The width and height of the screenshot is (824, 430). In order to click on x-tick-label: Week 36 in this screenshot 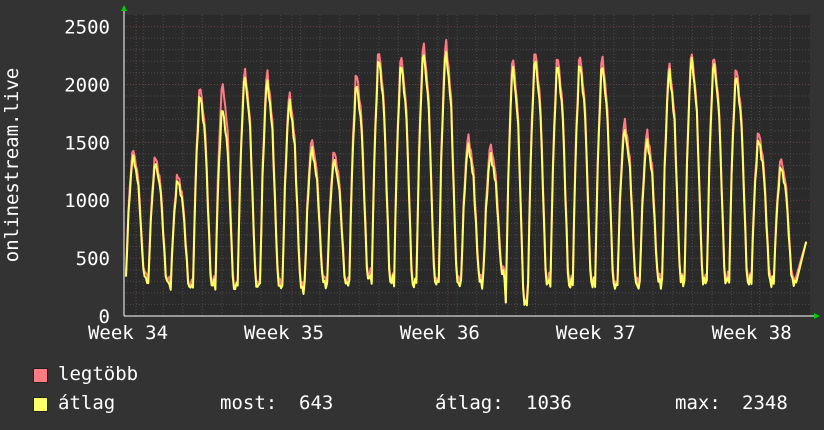, I will do `click(440, 333)`.